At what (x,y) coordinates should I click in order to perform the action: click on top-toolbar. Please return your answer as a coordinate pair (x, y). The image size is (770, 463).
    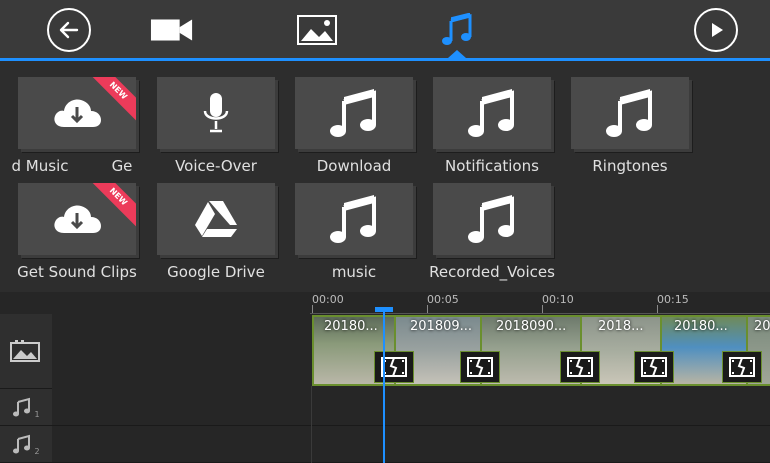
    Looking at the image, I should click on (385, 29).